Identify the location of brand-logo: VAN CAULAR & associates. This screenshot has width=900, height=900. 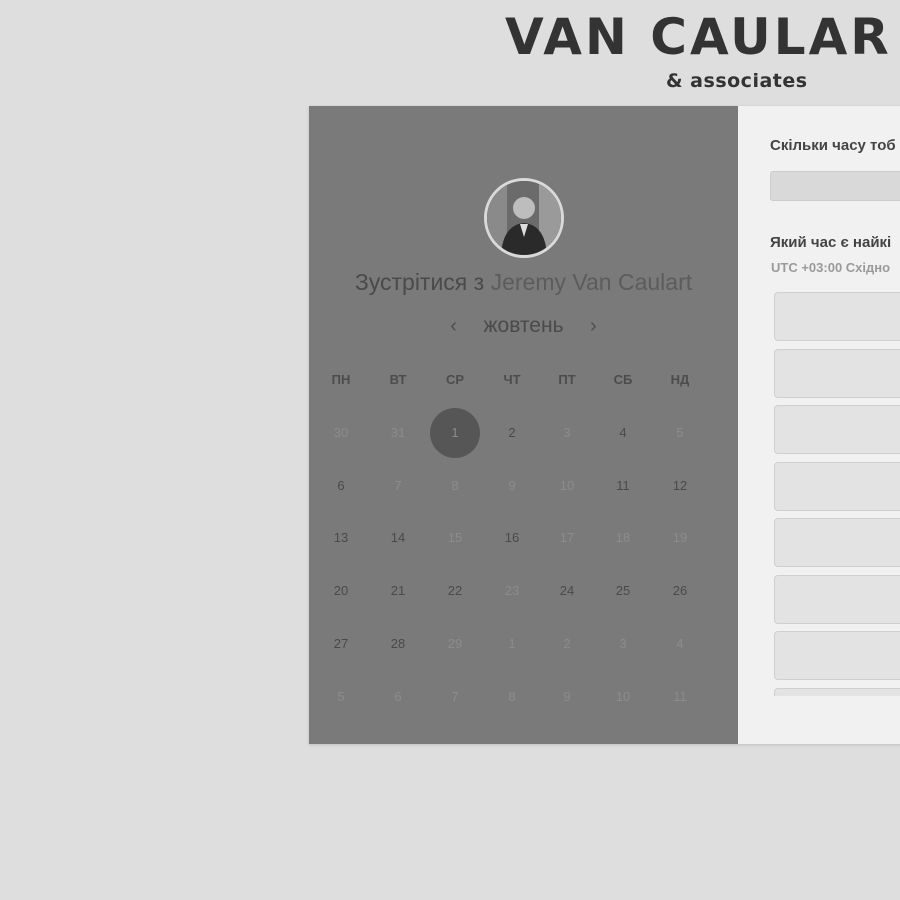
(698, 49).